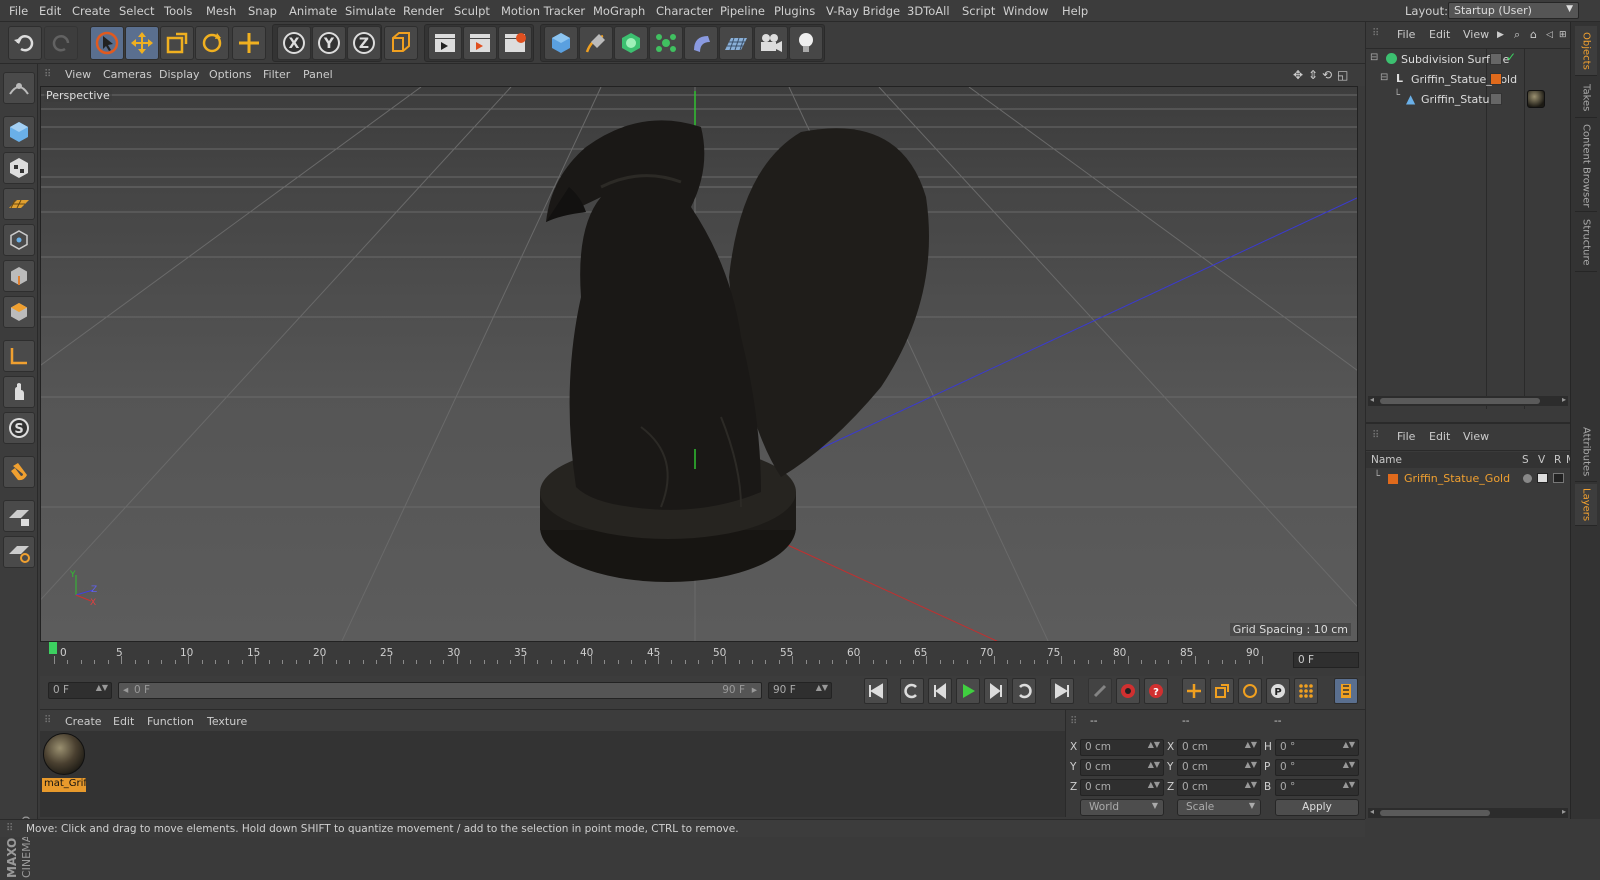 Image resolution: width=1600 pixels, height=880 pixels. Describe the element at coordinates (1278, 691) in the screenshot. I see `key-parameter-button: P` at that location.